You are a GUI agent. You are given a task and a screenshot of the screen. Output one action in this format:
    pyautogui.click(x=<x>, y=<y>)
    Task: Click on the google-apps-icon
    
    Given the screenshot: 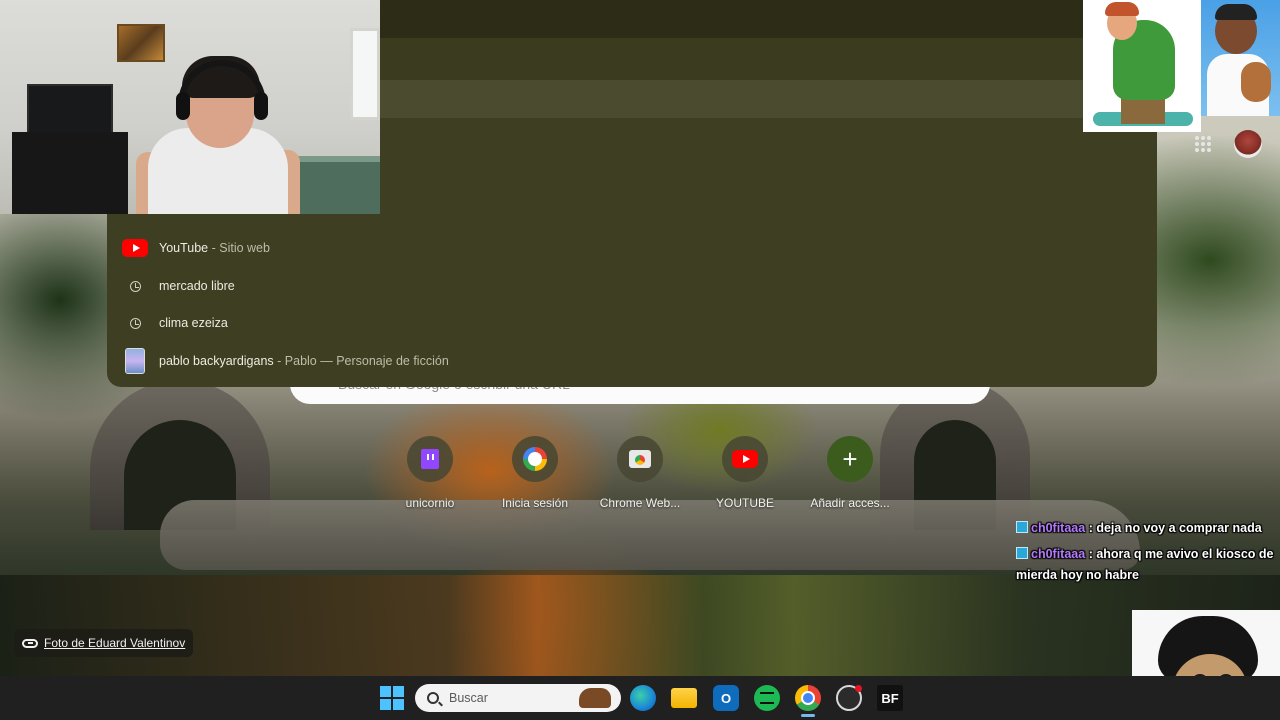 What is the action you would take?
    pyautogui.click(x=1203, y=144)
    